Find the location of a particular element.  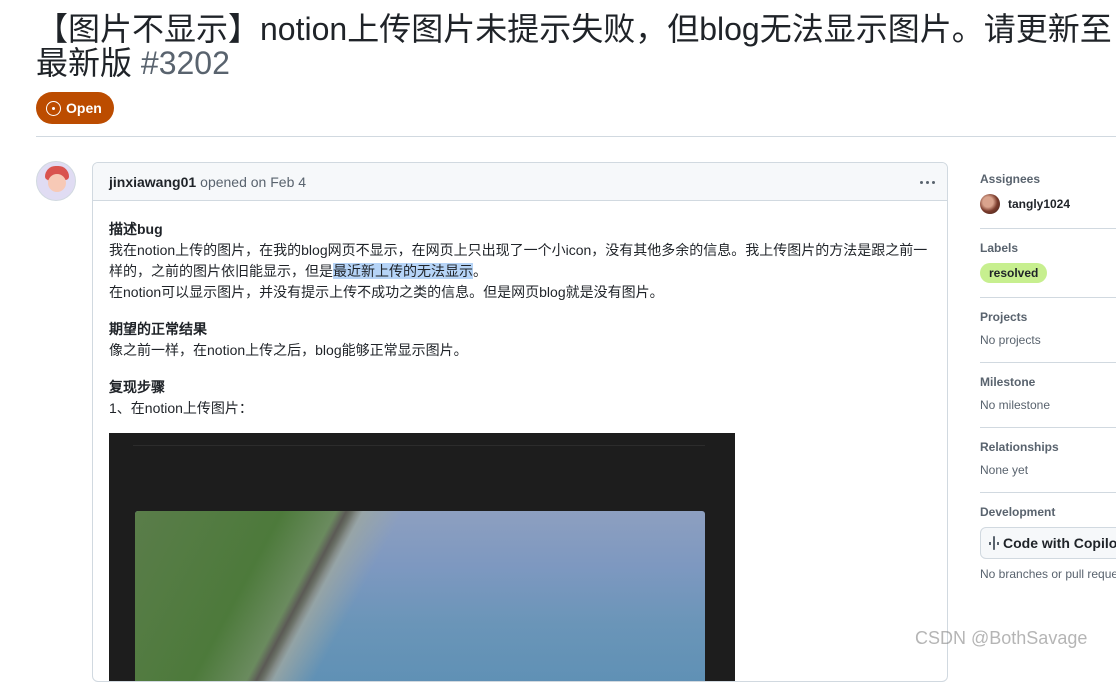

section-text-part: 。 is located at coordinates (480, 271).